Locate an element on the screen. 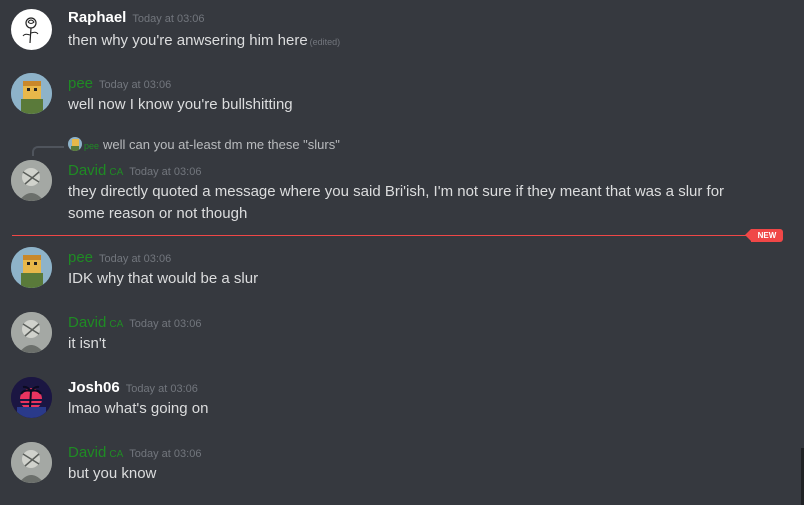 The image size is (804, 505). message-text: it isn't is located at coordinates (87, 343).